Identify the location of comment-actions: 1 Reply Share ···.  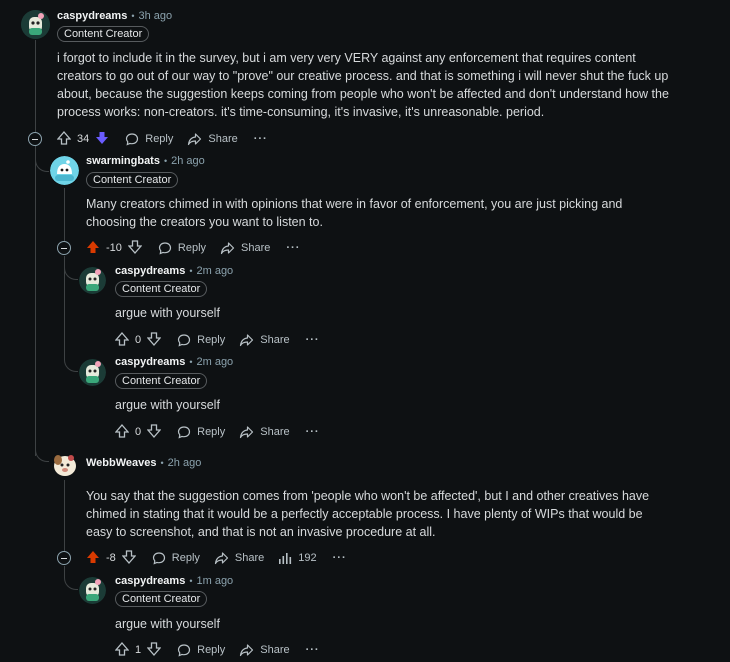
(217, 650).